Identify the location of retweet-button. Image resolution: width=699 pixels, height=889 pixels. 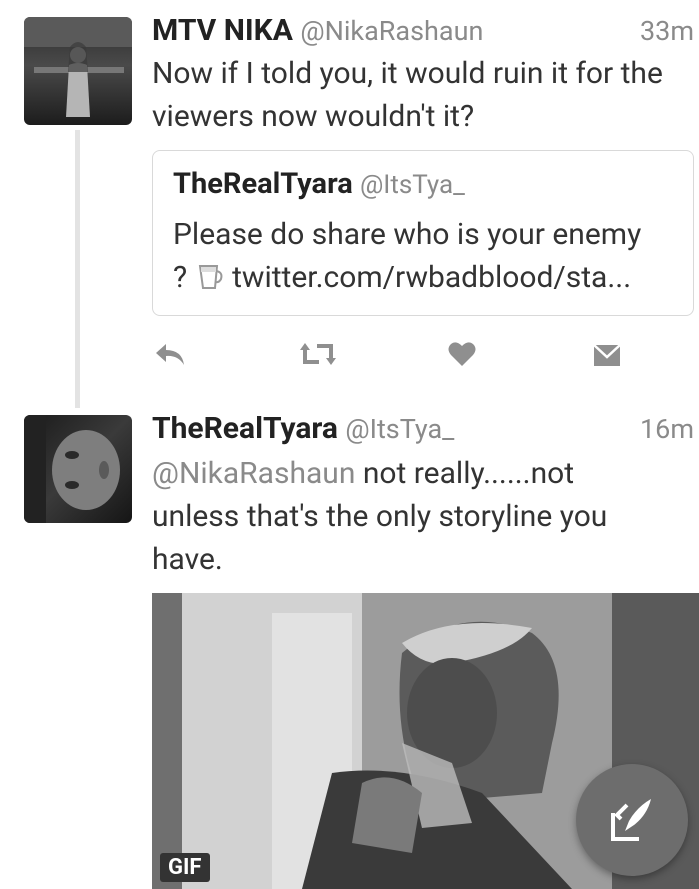
(318, 354).